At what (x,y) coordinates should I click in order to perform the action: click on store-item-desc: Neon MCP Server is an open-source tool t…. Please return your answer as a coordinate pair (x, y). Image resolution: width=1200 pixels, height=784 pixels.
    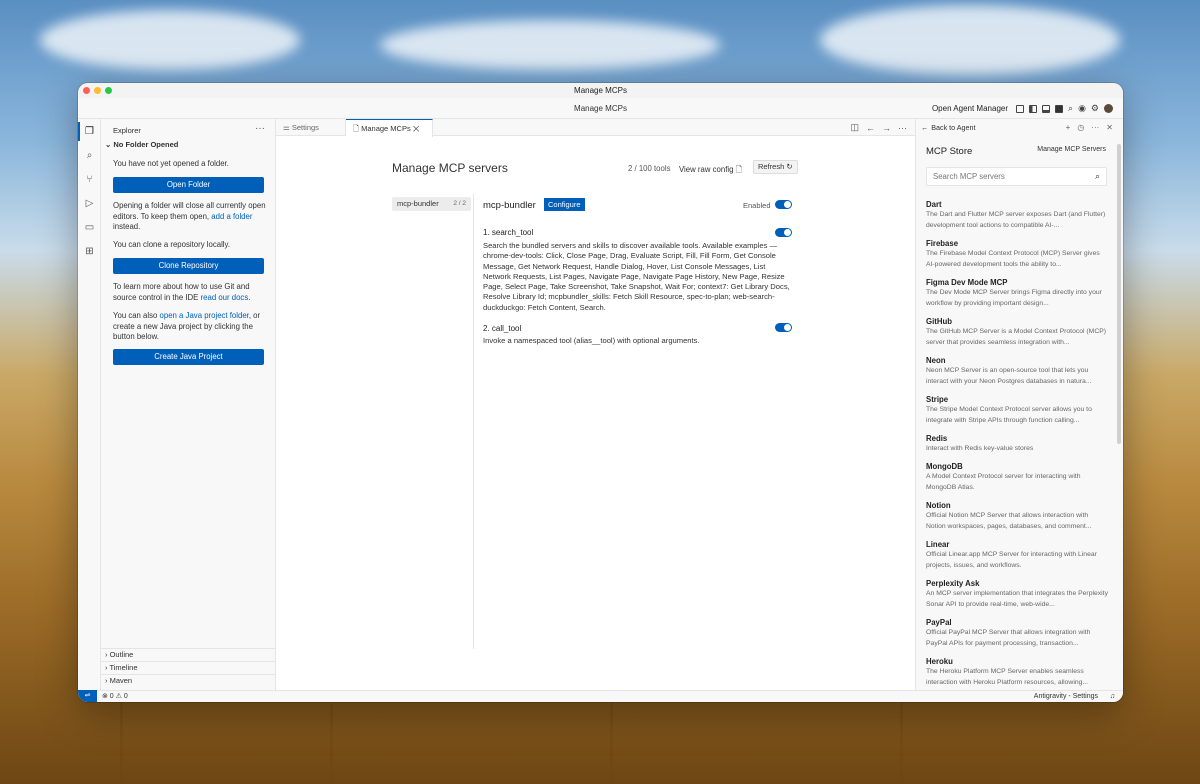
    Looking at the image, I should click on (1009, 376).